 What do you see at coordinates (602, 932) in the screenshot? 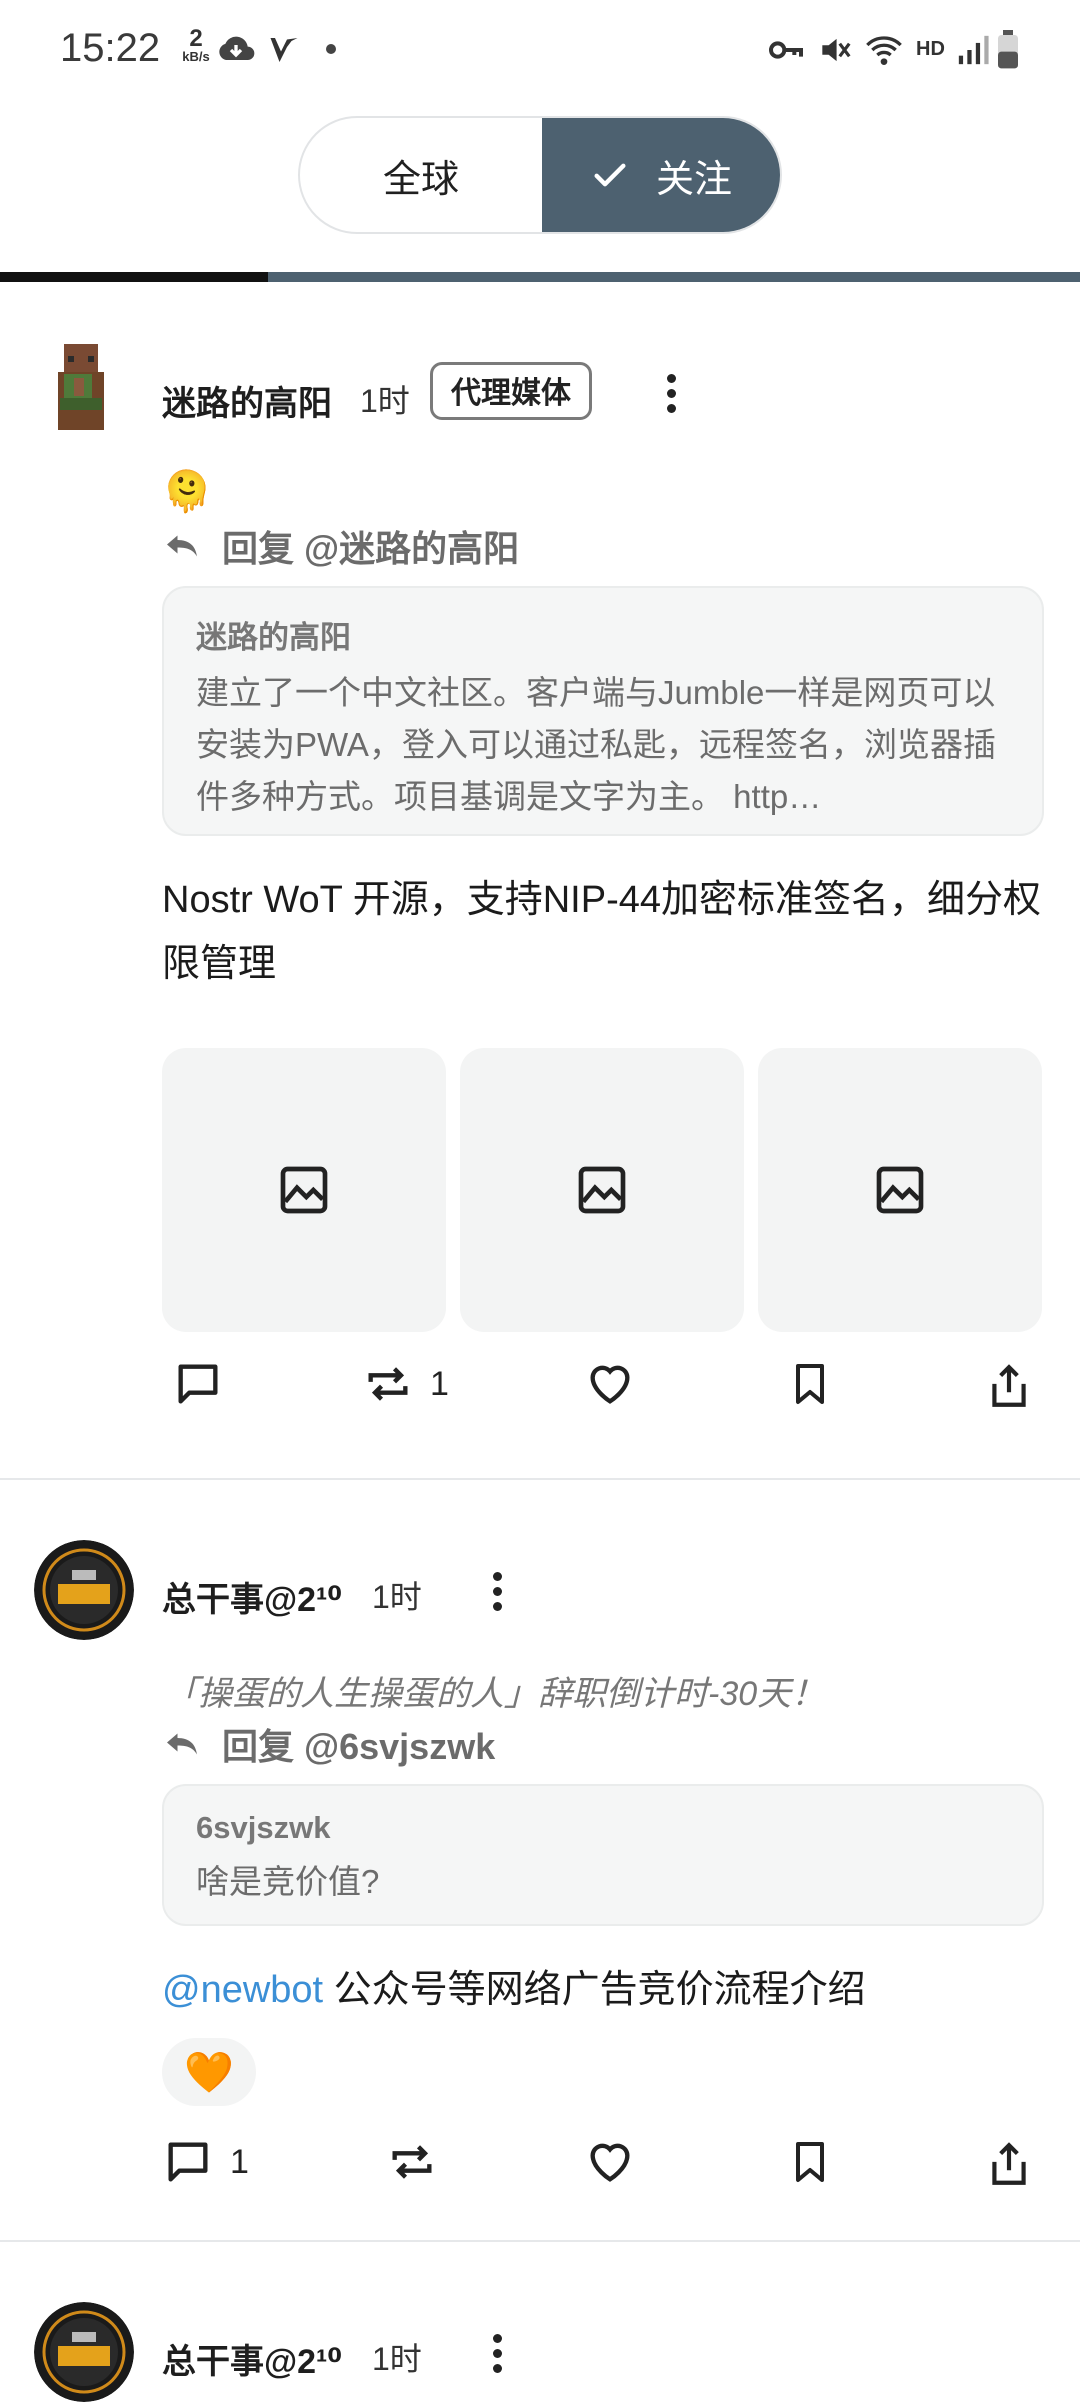
I see `post-content: Nostr WoT 开源，支持NIP-44加密标准签名，细分权限管理` at bounding box center [602, 932].